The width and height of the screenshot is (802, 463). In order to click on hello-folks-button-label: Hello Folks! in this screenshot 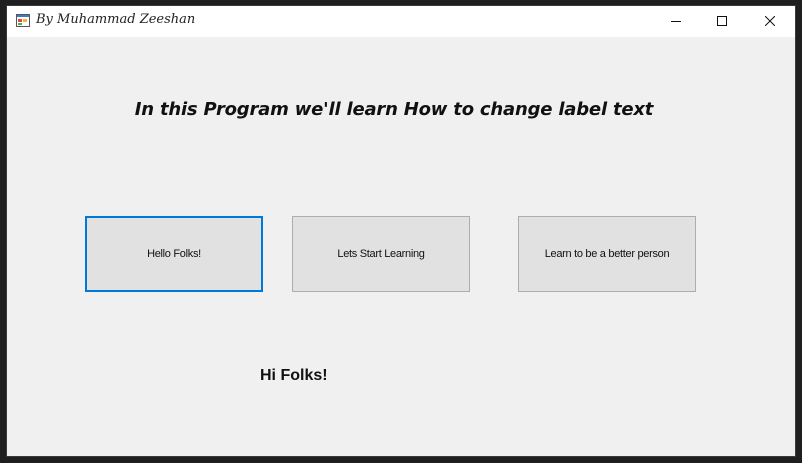, I will do `click(174, 254)`.